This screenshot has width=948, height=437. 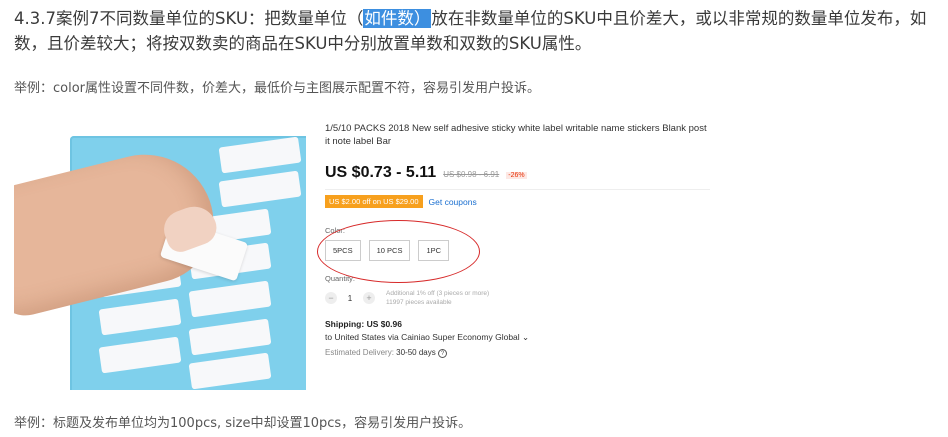 What do you see at coordinates (516, 175) in the screenshot?
I see `discount-badge: -26%` at bounding box center [516, 175].